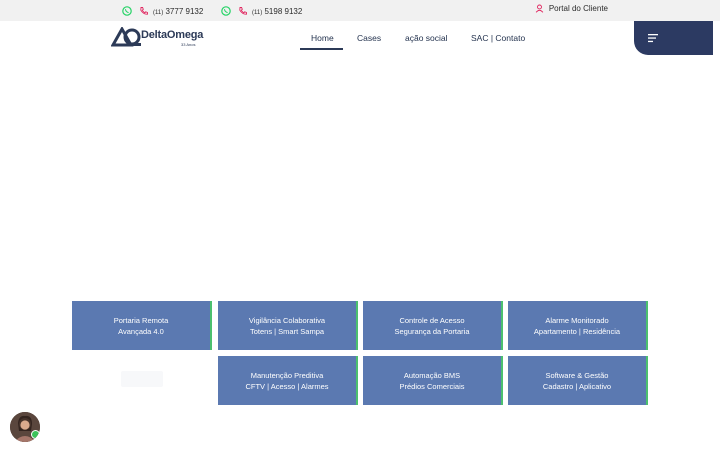 The height and width of the screenshot is (450, 720). I want to click on service-subtitle: Apartamento | Residência, so click(577, 331).